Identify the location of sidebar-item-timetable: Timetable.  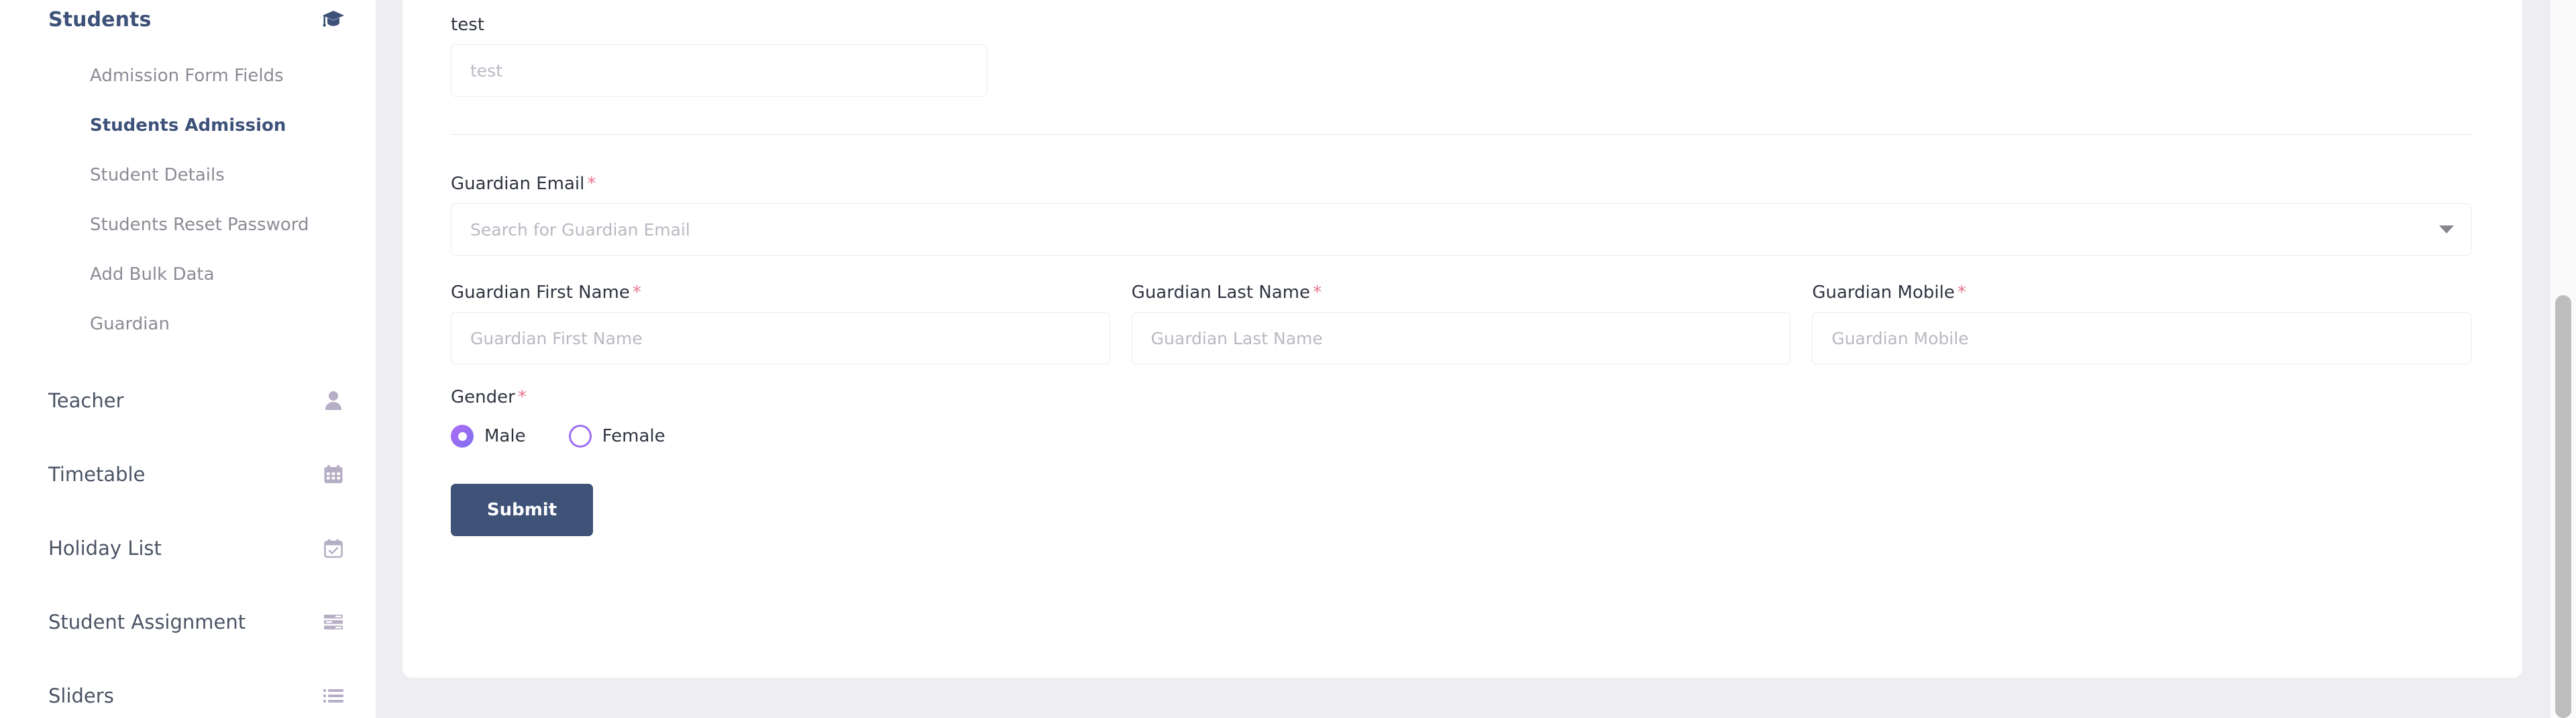
(188, 475).